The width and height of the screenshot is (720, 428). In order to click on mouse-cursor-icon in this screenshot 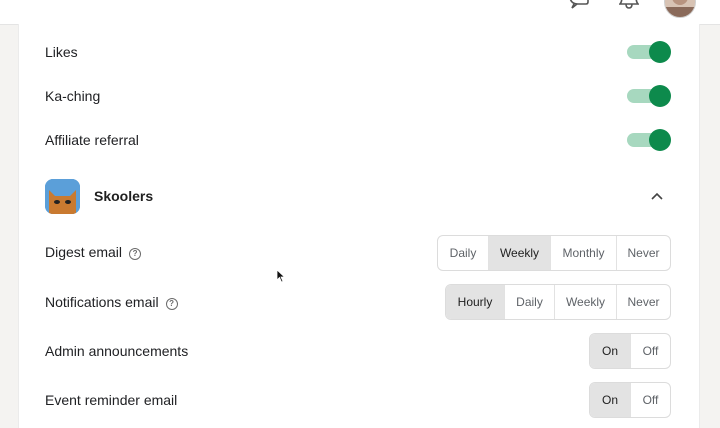, I will do `click(281, 278)`.